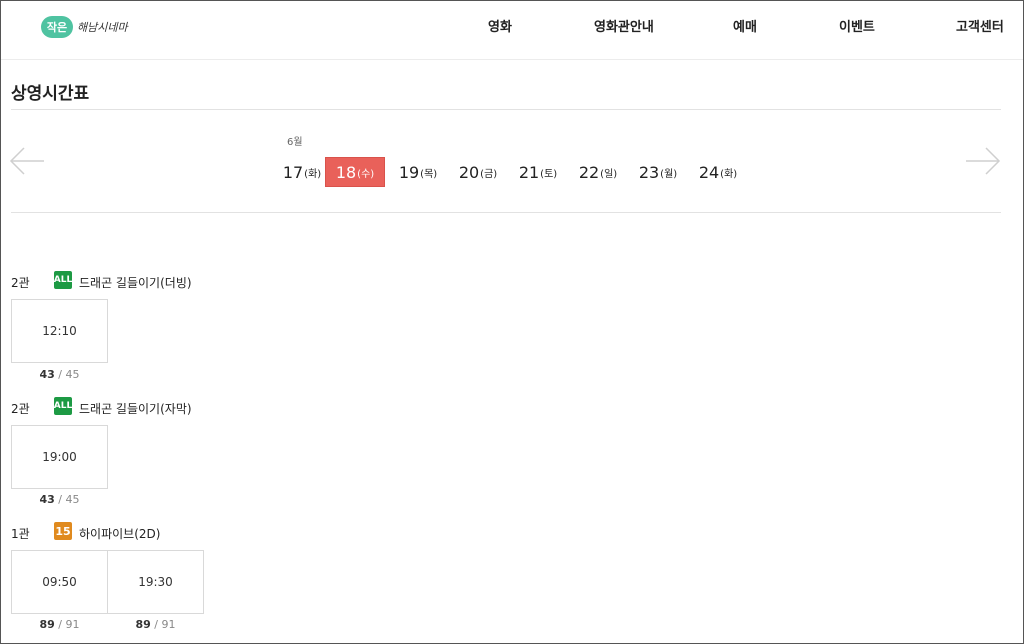 The image size is (1024, 644). I want to click on showtime-button: 19:30, so click(155, 582).